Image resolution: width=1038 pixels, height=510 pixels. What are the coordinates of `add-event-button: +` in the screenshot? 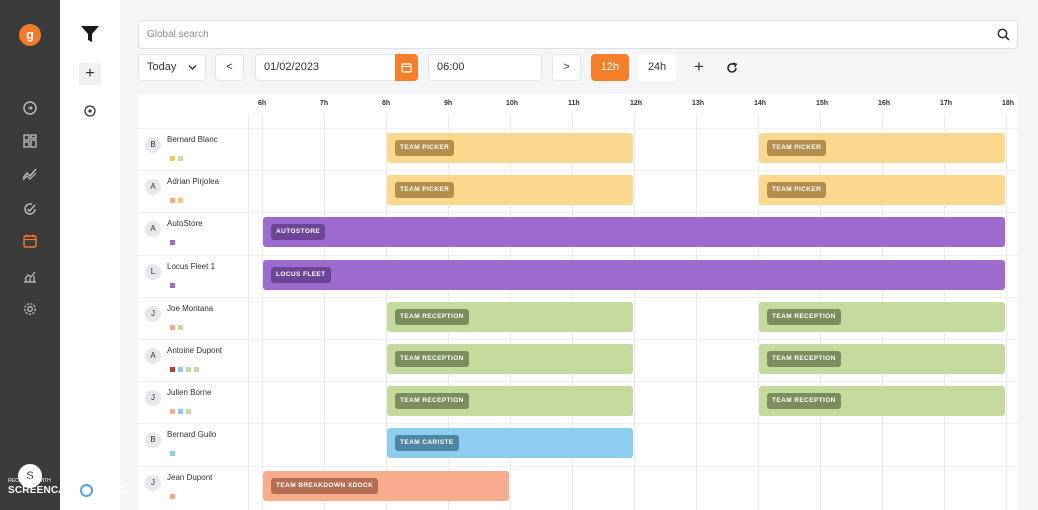 It's located at (699, 67).